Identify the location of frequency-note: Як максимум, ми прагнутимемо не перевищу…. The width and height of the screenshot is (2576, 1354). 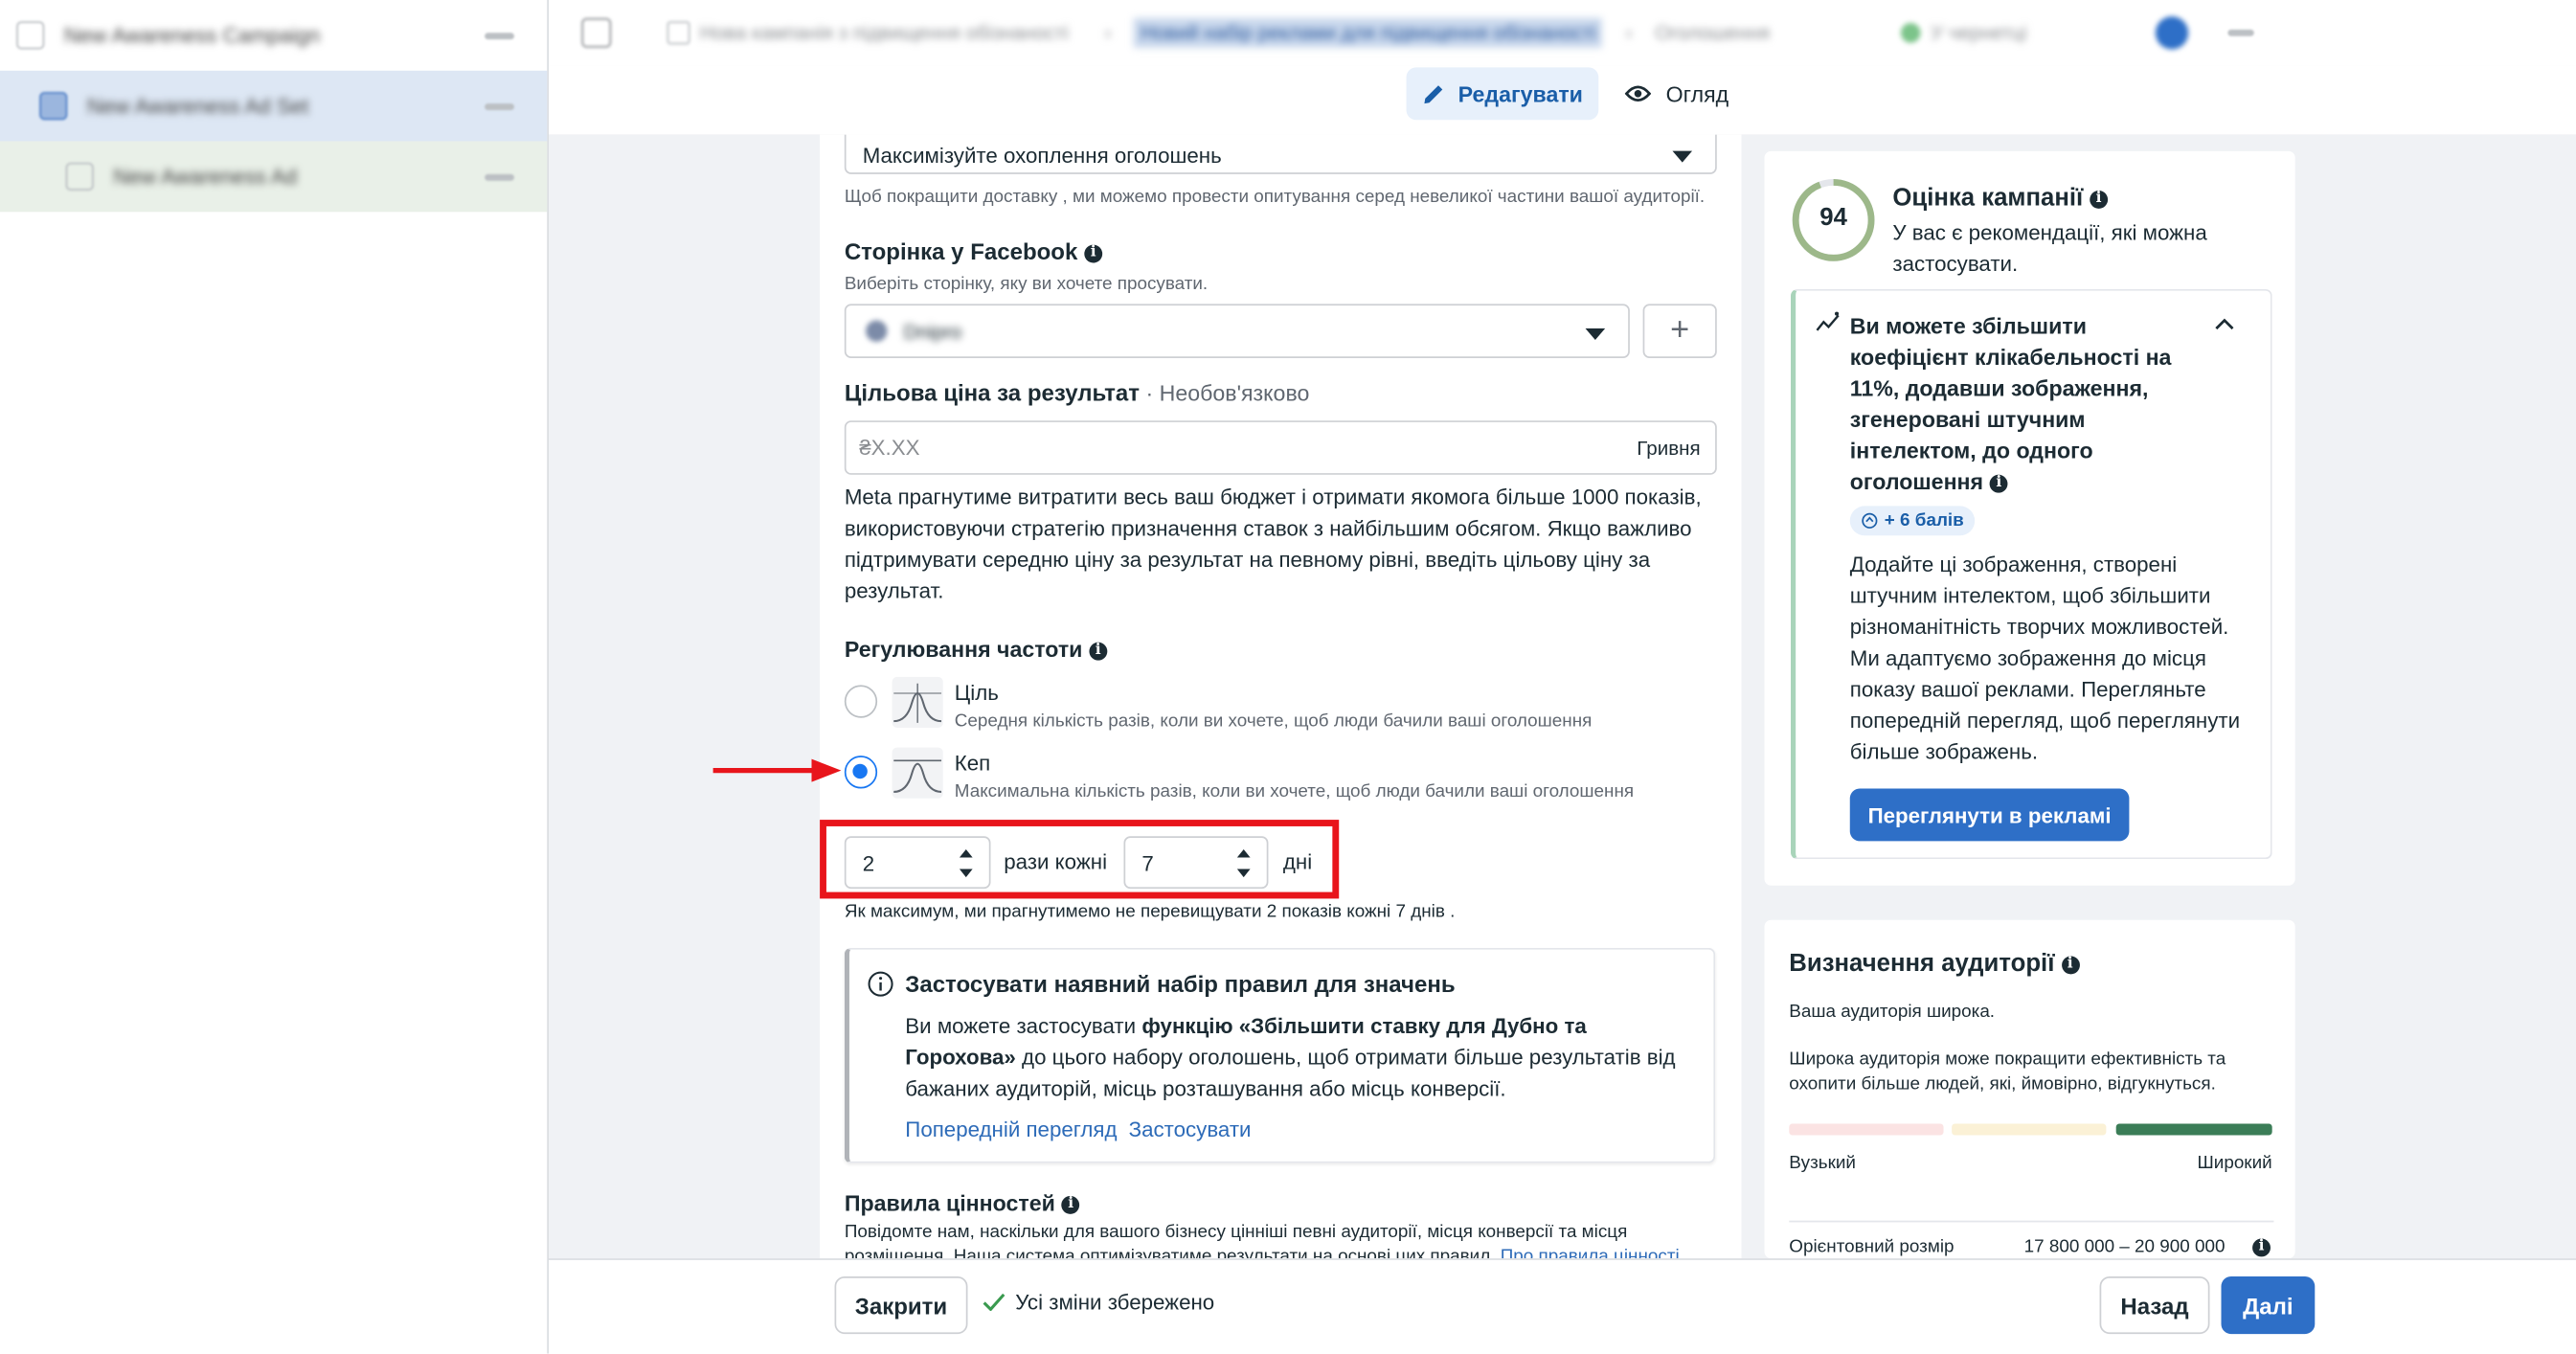
(1150, 911).